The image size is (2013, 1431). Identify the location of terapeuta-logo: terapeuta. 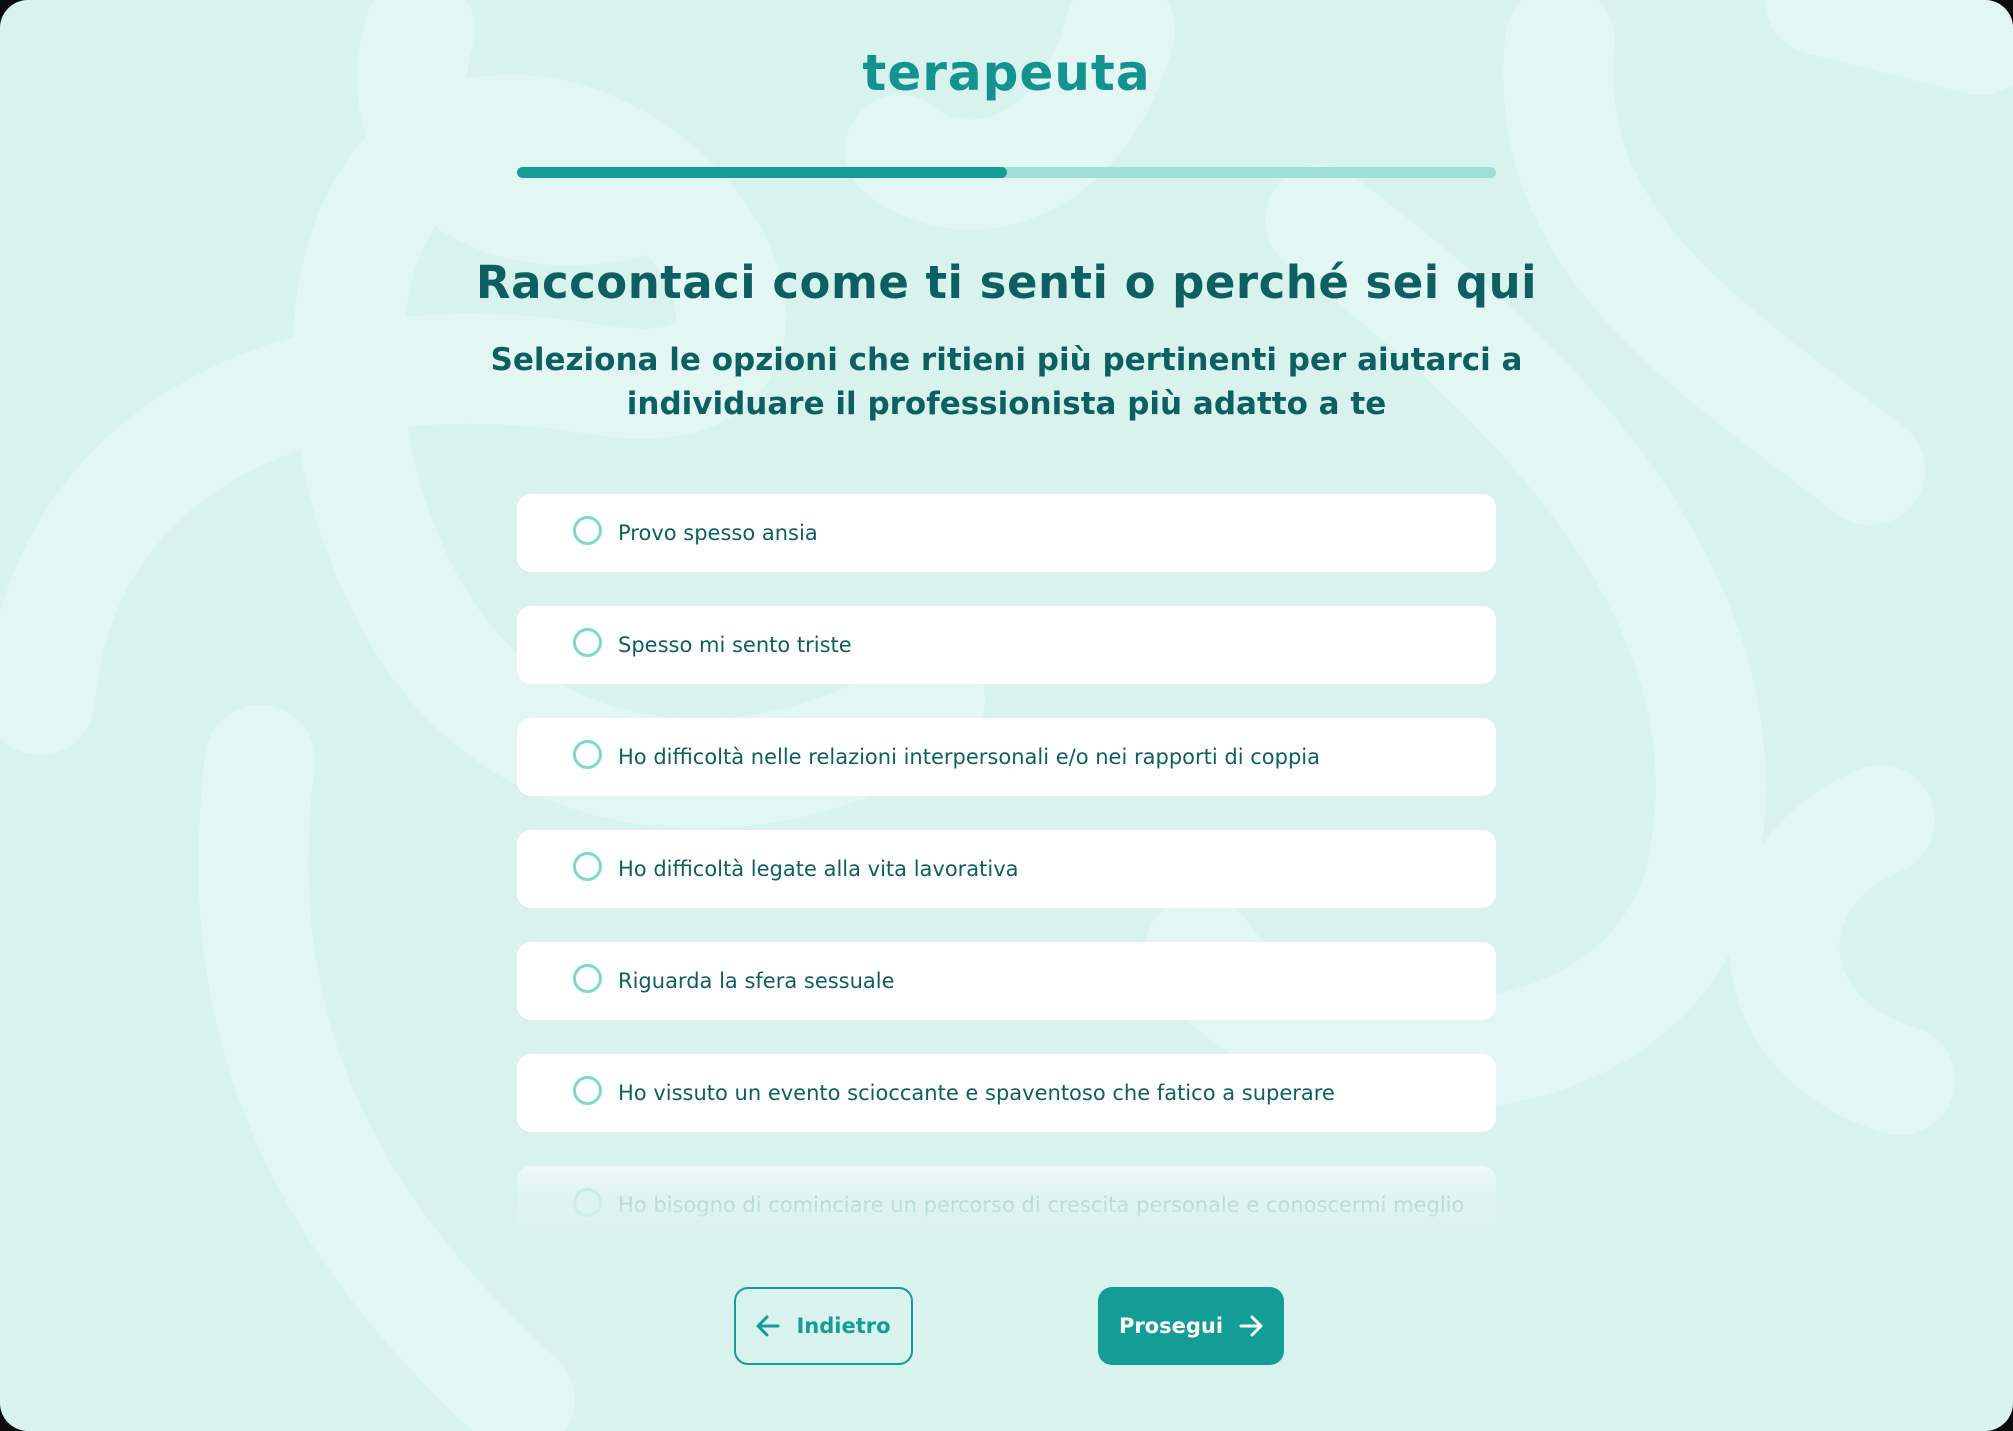
(1006, 73).